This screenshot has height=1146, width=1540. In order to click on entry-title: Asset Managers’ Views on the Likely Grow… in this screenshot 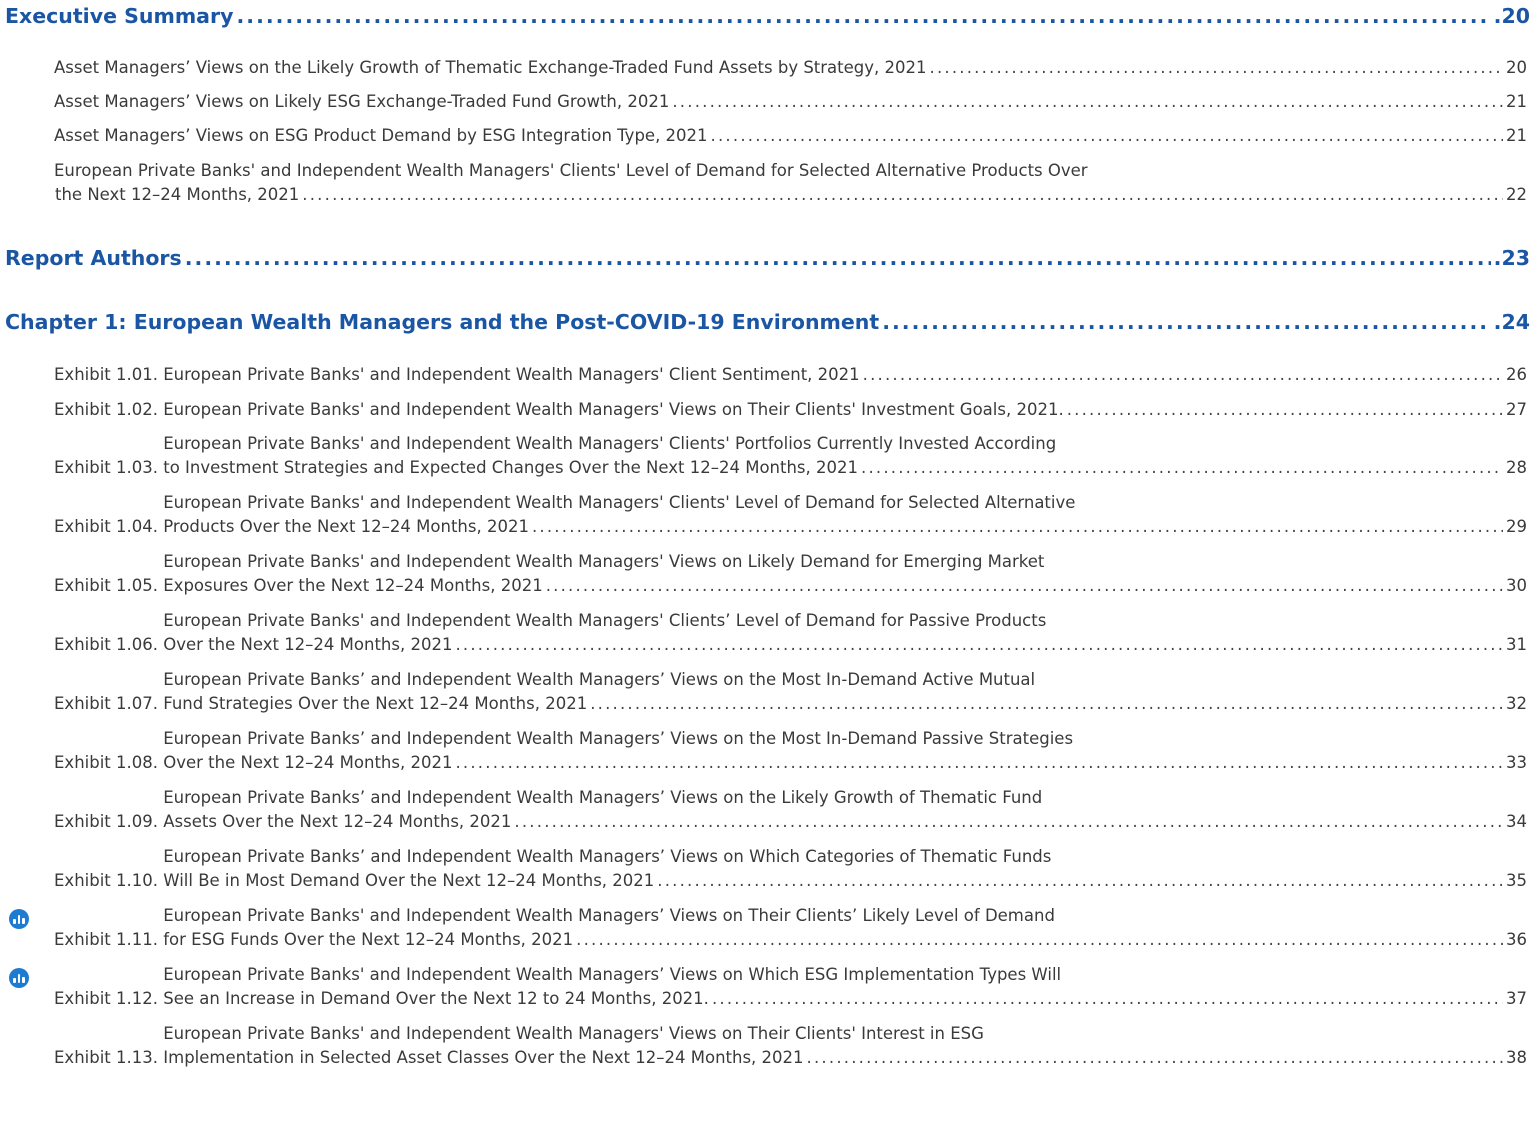, I will do `click(490, 67)`.